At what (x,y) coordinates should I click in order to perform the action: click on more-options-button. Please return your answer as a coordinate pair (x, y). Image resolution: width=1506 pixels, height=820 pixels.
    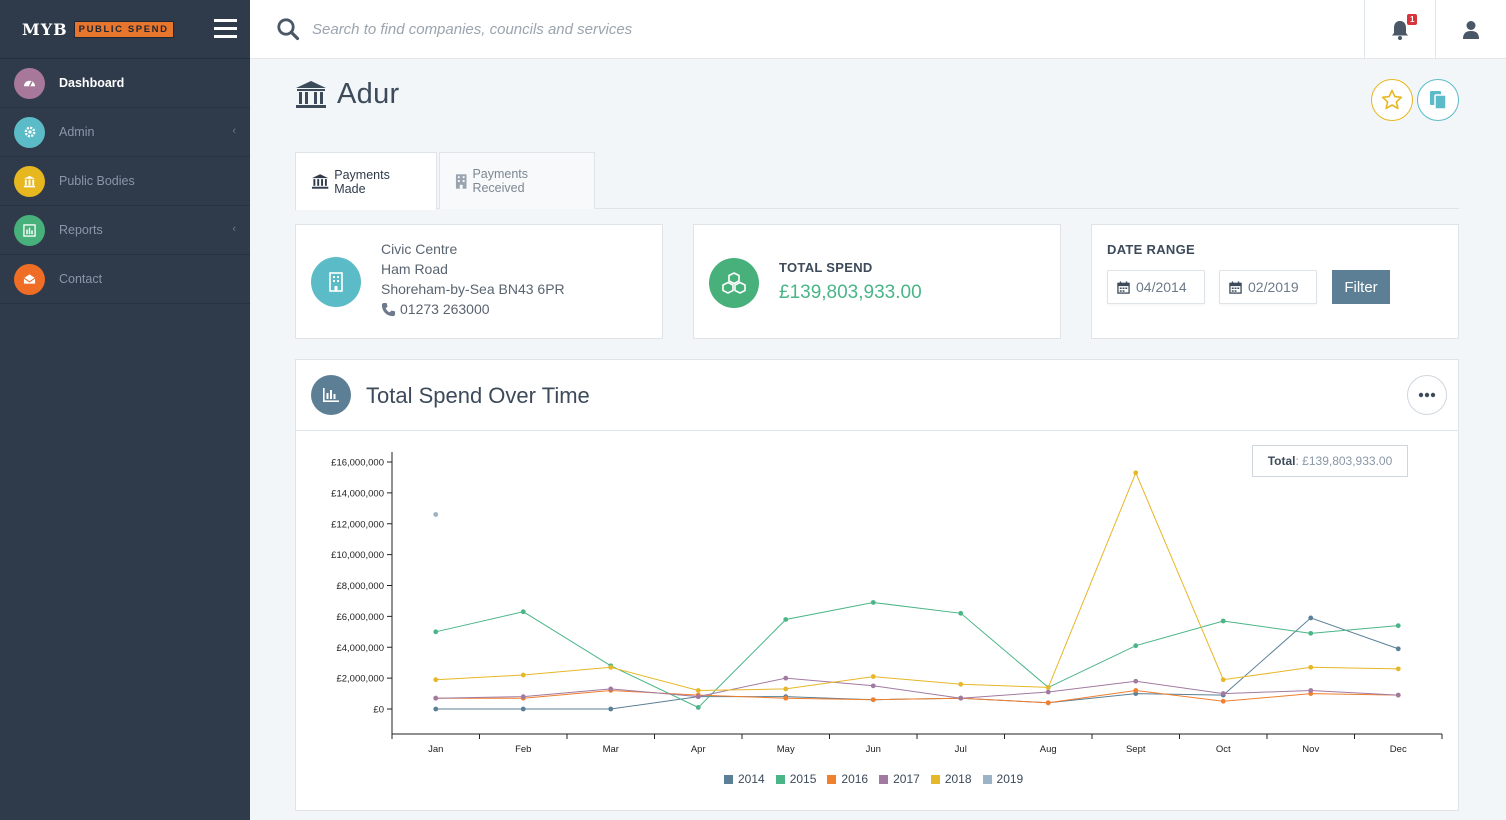
    Looking at the image, I should click on (1427, 395).